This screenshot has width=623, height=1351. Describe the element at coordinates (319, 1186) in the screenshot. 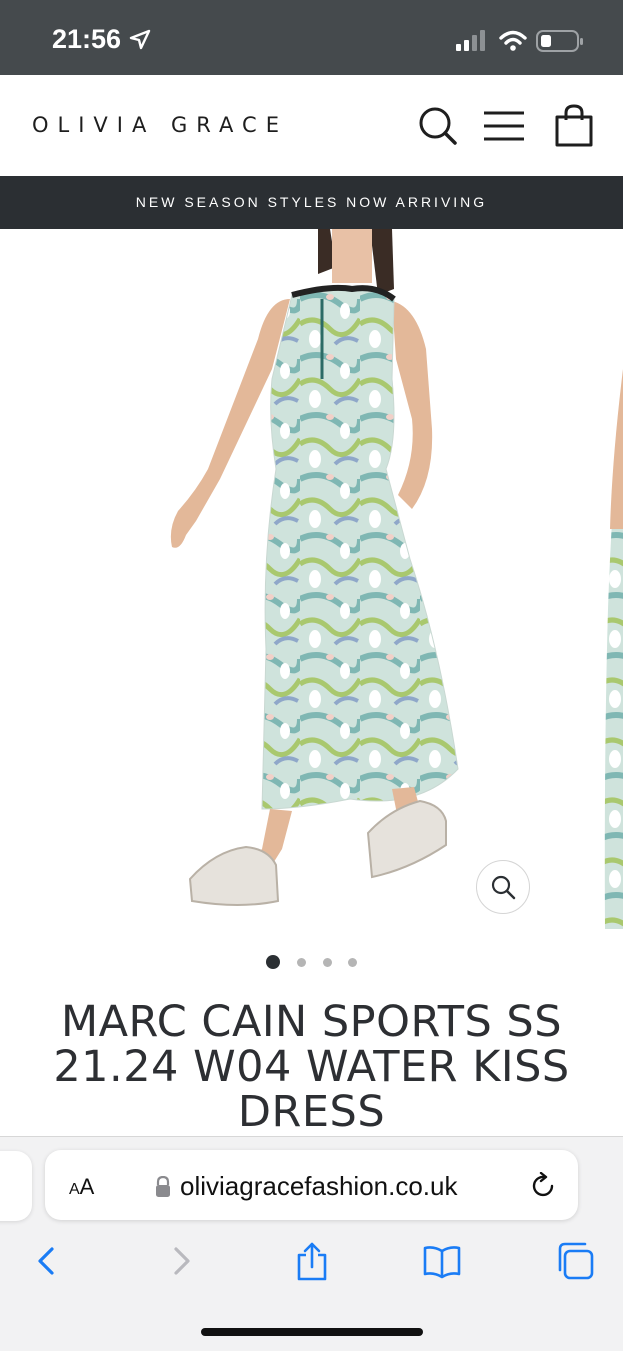

I see `url-text: oliviagracefashion.co.uk` at that location.